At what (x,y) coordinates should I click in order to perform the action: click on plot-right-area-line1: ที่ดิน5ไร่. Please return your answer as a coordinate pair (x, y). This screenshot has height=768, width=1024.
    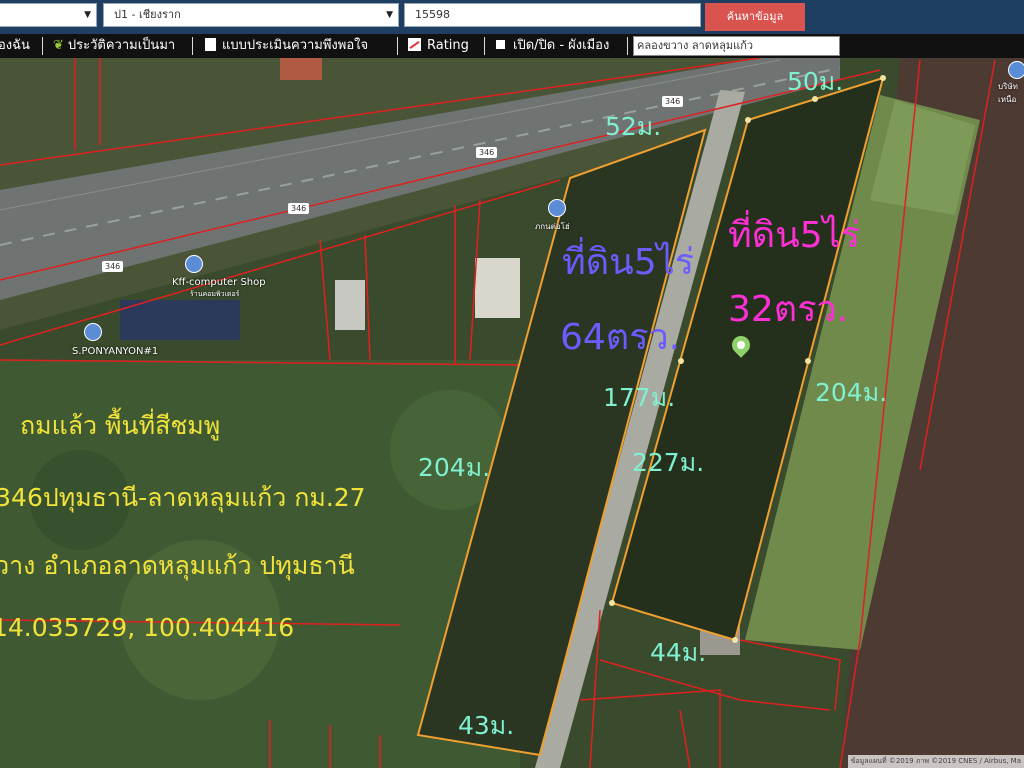
    Looking at the image, I should click on (794, 235).